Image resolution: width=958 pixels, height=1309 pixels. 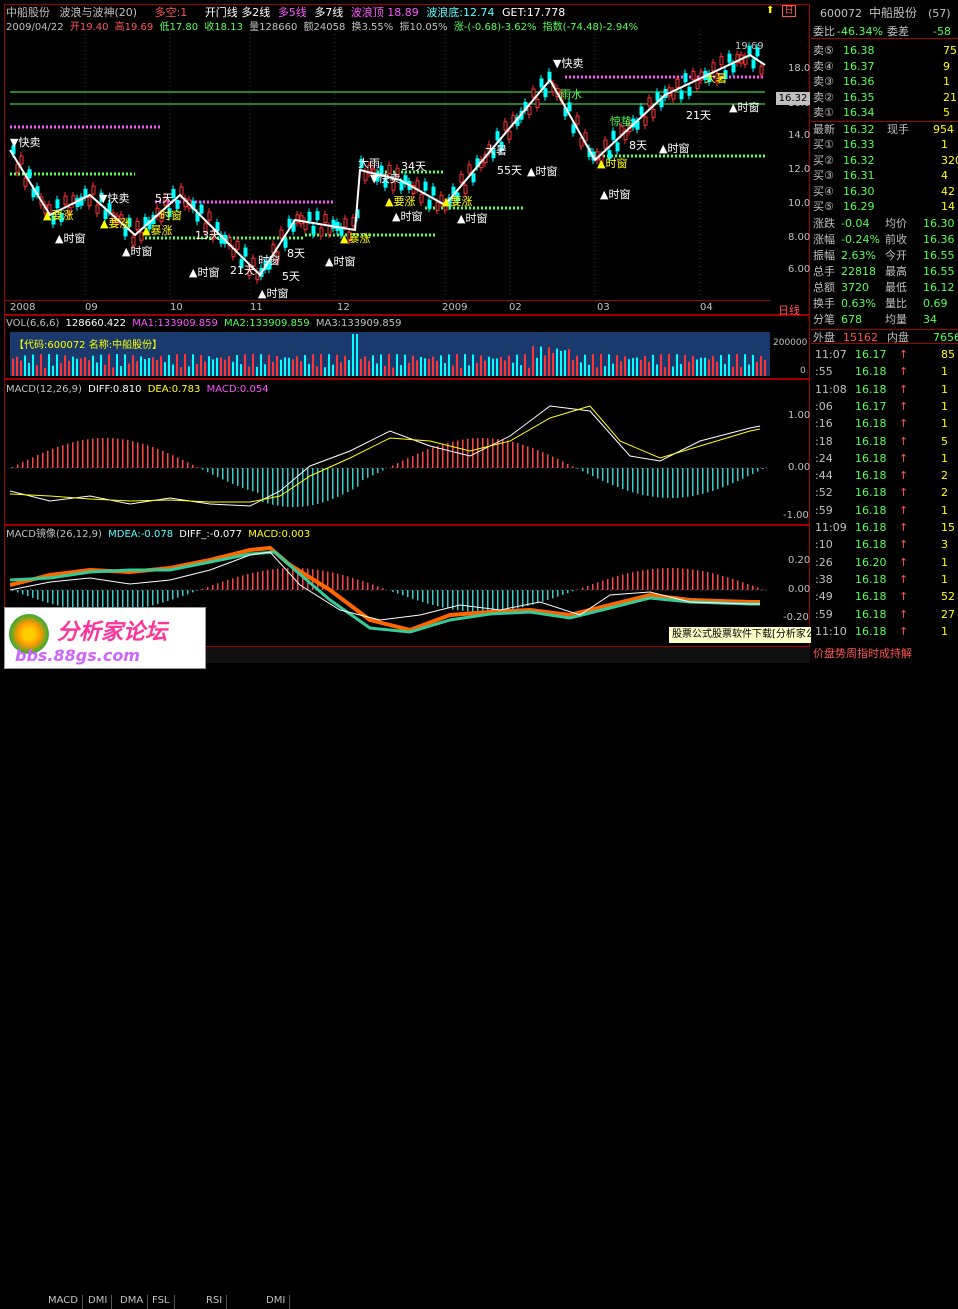 I want to click on nav-up-icon: ⬆, so click(x=772, y=11).